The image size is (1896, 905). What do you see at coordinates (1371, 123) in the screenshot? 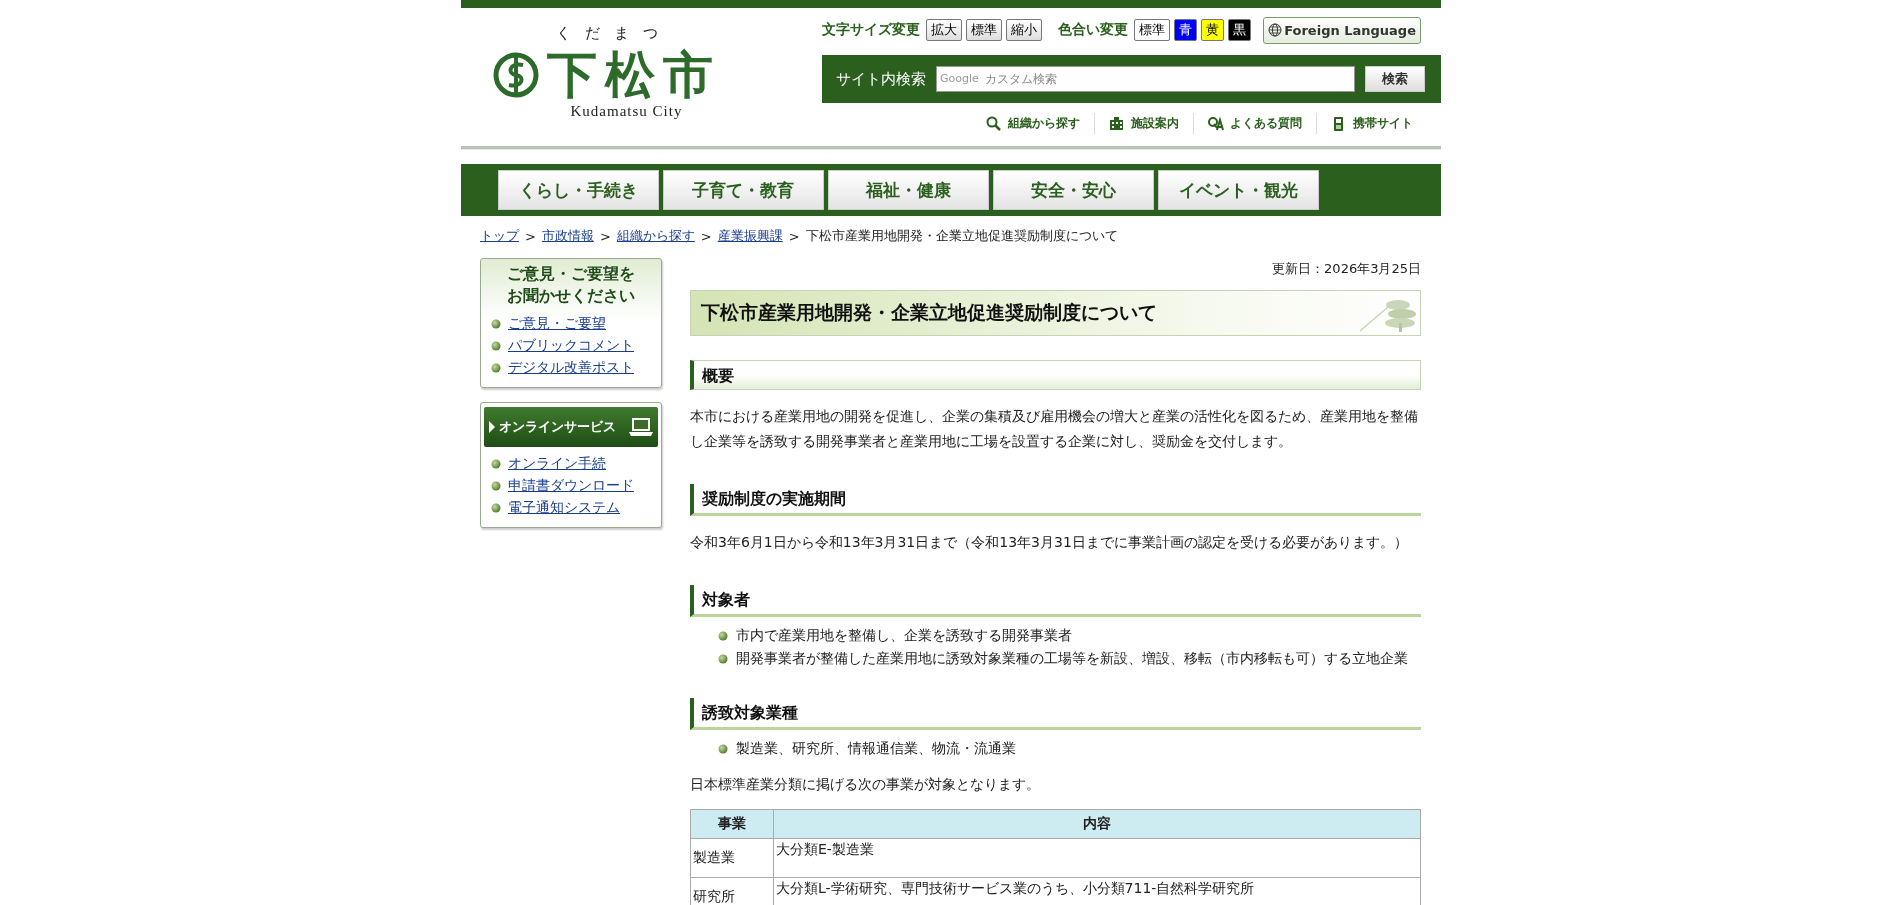
I see `utility-link: 携帯サイト` at bounding box center [1371, 123].